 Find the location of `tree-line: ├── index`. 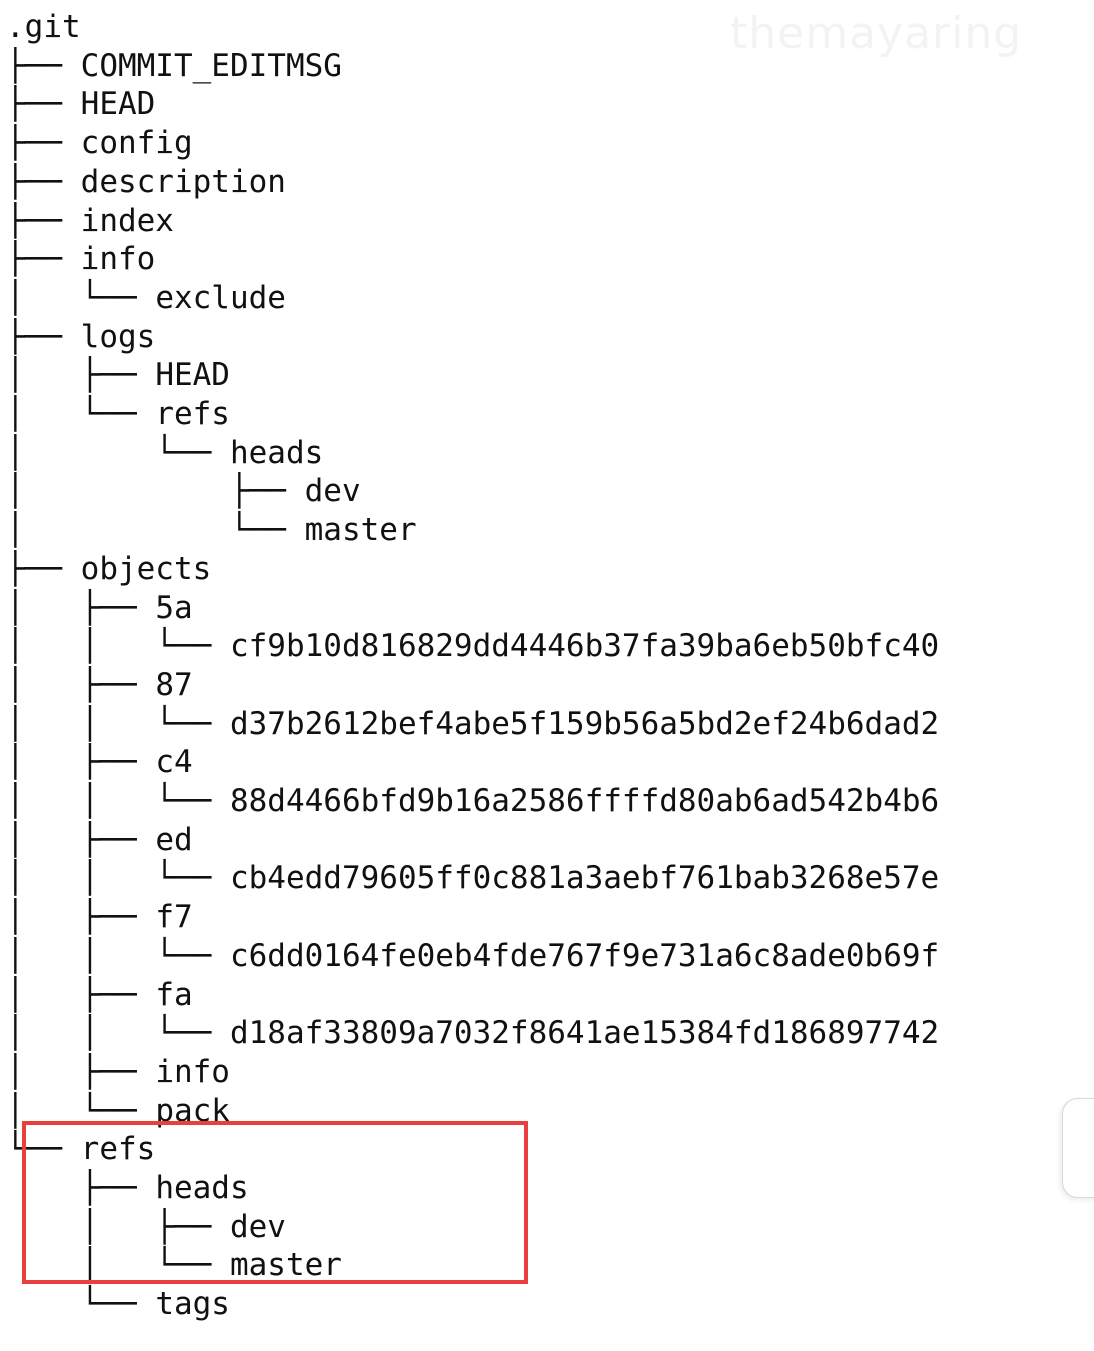

tree-line: ├── index is located at coordinates (90, 221).